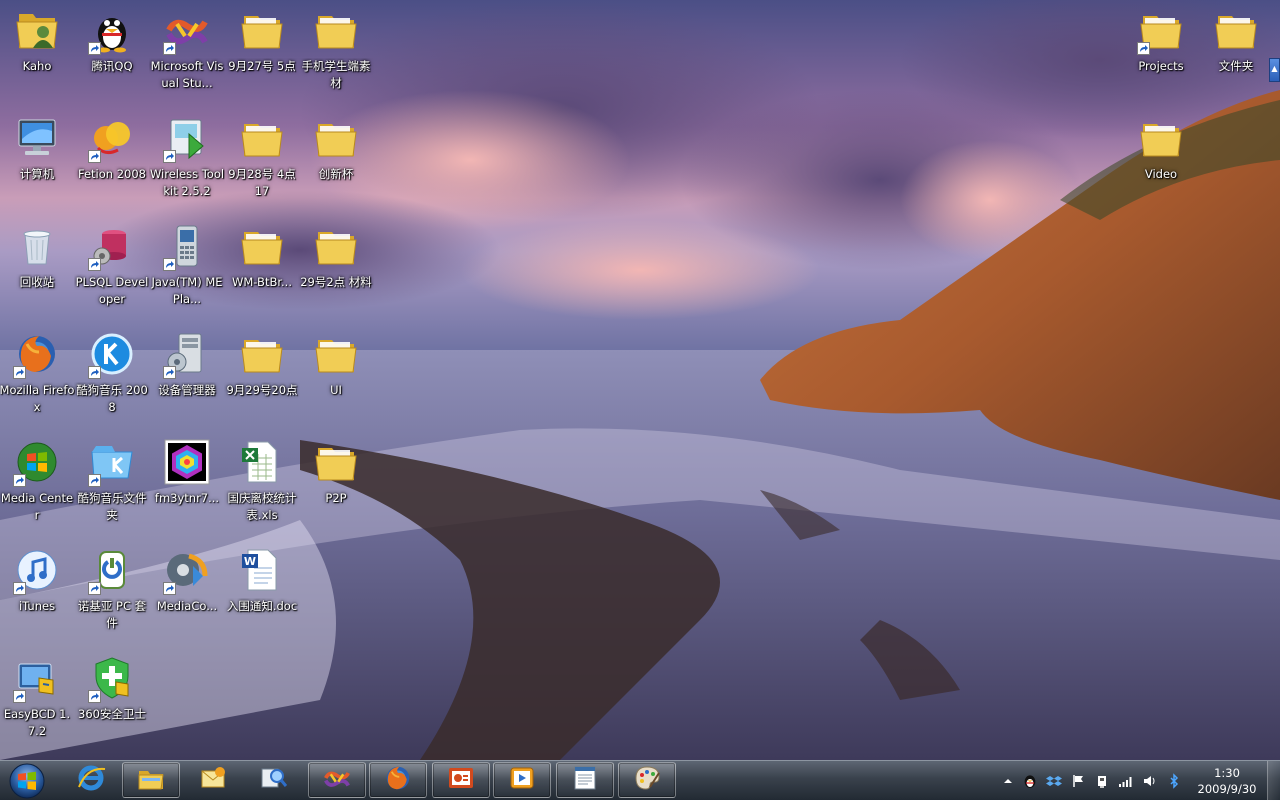  What do you see at coordinates (112, 290) in the screenshot?
I see `desktop-icon-label: PLSQL Developer` at bounding box center [112, 290].